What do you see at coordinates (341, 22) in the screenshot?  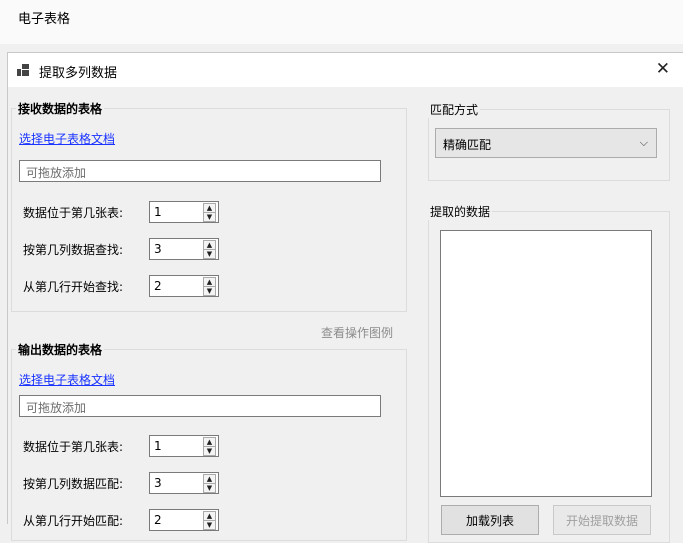 I see `app-title-bar: 电子表格` at bounding box center [341, 22].